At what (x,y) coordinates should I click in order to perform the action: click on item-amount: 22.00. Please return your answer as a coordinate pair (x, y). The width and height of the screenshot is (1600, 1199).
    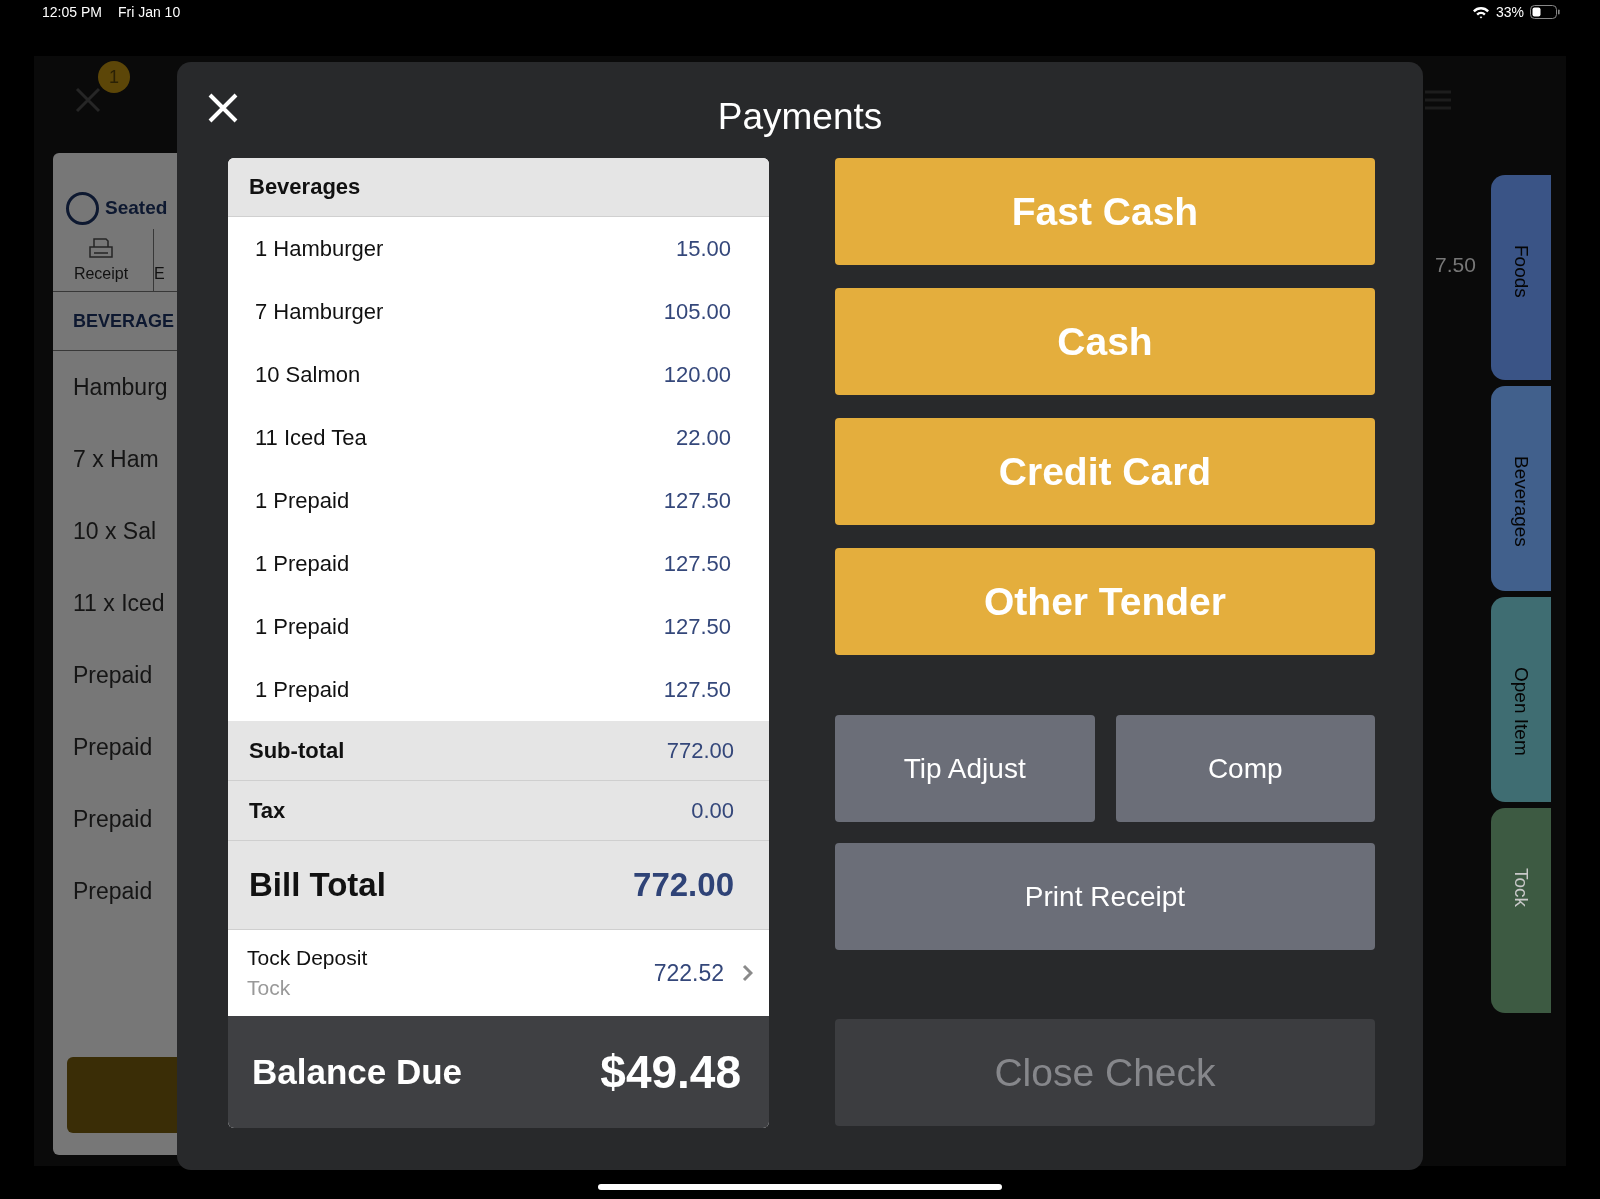
    Looking at the image, I should click on (703, 437).